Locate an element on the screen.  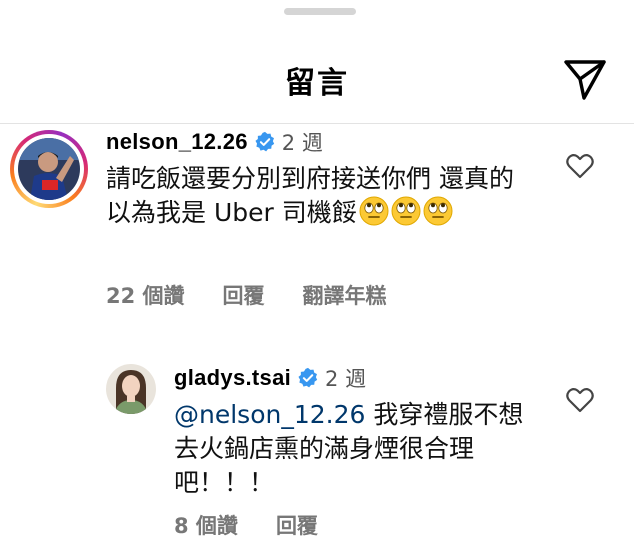
reply-timestamp: 2 週 is located at coordinates (346, 379).